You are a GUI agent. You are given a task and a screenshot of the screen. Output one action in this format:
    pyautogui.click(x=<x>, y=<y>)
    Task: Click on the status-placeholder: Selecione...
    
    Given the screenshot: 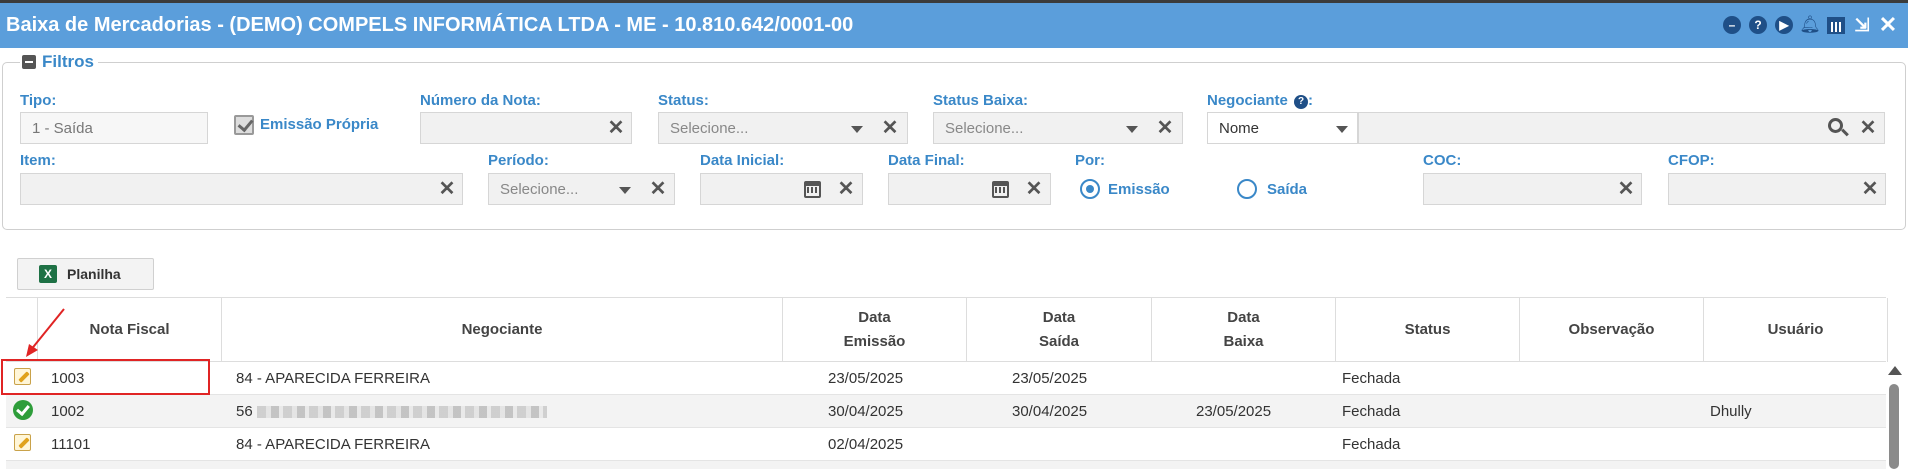 What is the action you would take?
    pyautogui.click(x=709, y=128)
    